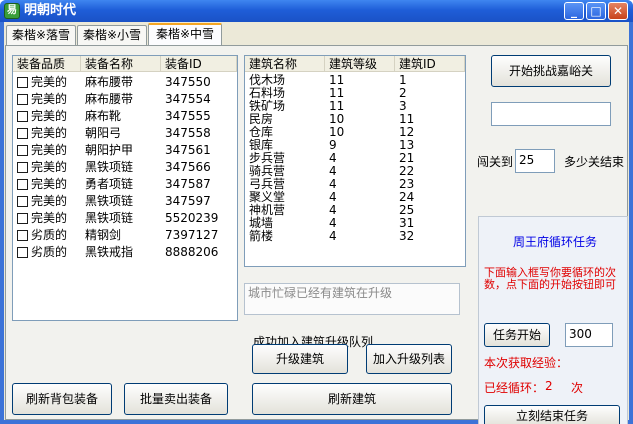 This screenshot has height=424, width=633. I want to click on equip-name: 麻布靴, so click(103, 116).